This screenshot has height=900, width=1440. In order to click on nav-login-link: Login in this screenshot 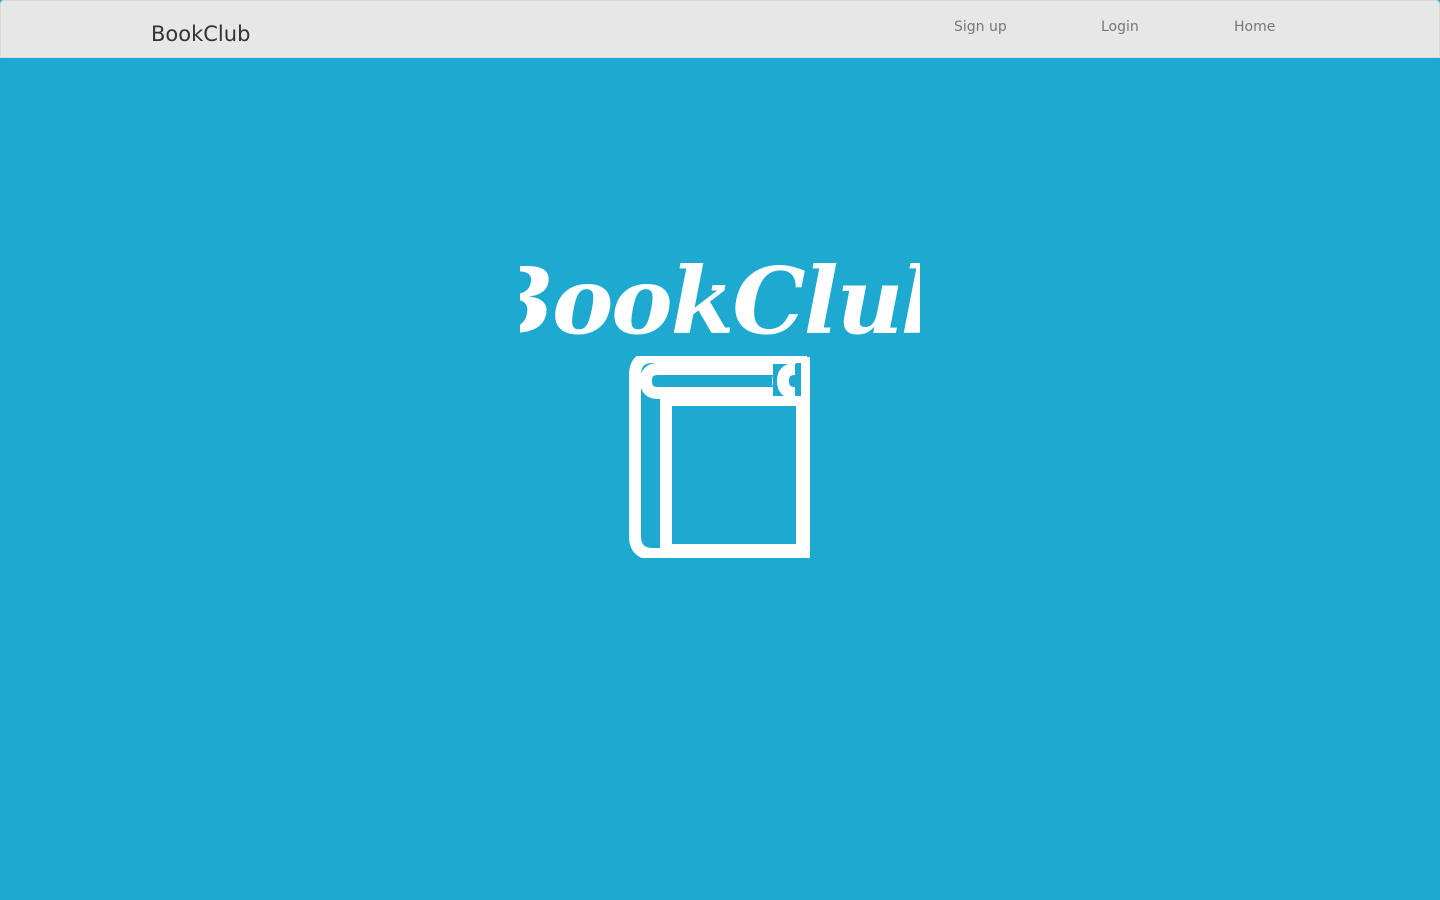, I will do `click(1120, 27)`.